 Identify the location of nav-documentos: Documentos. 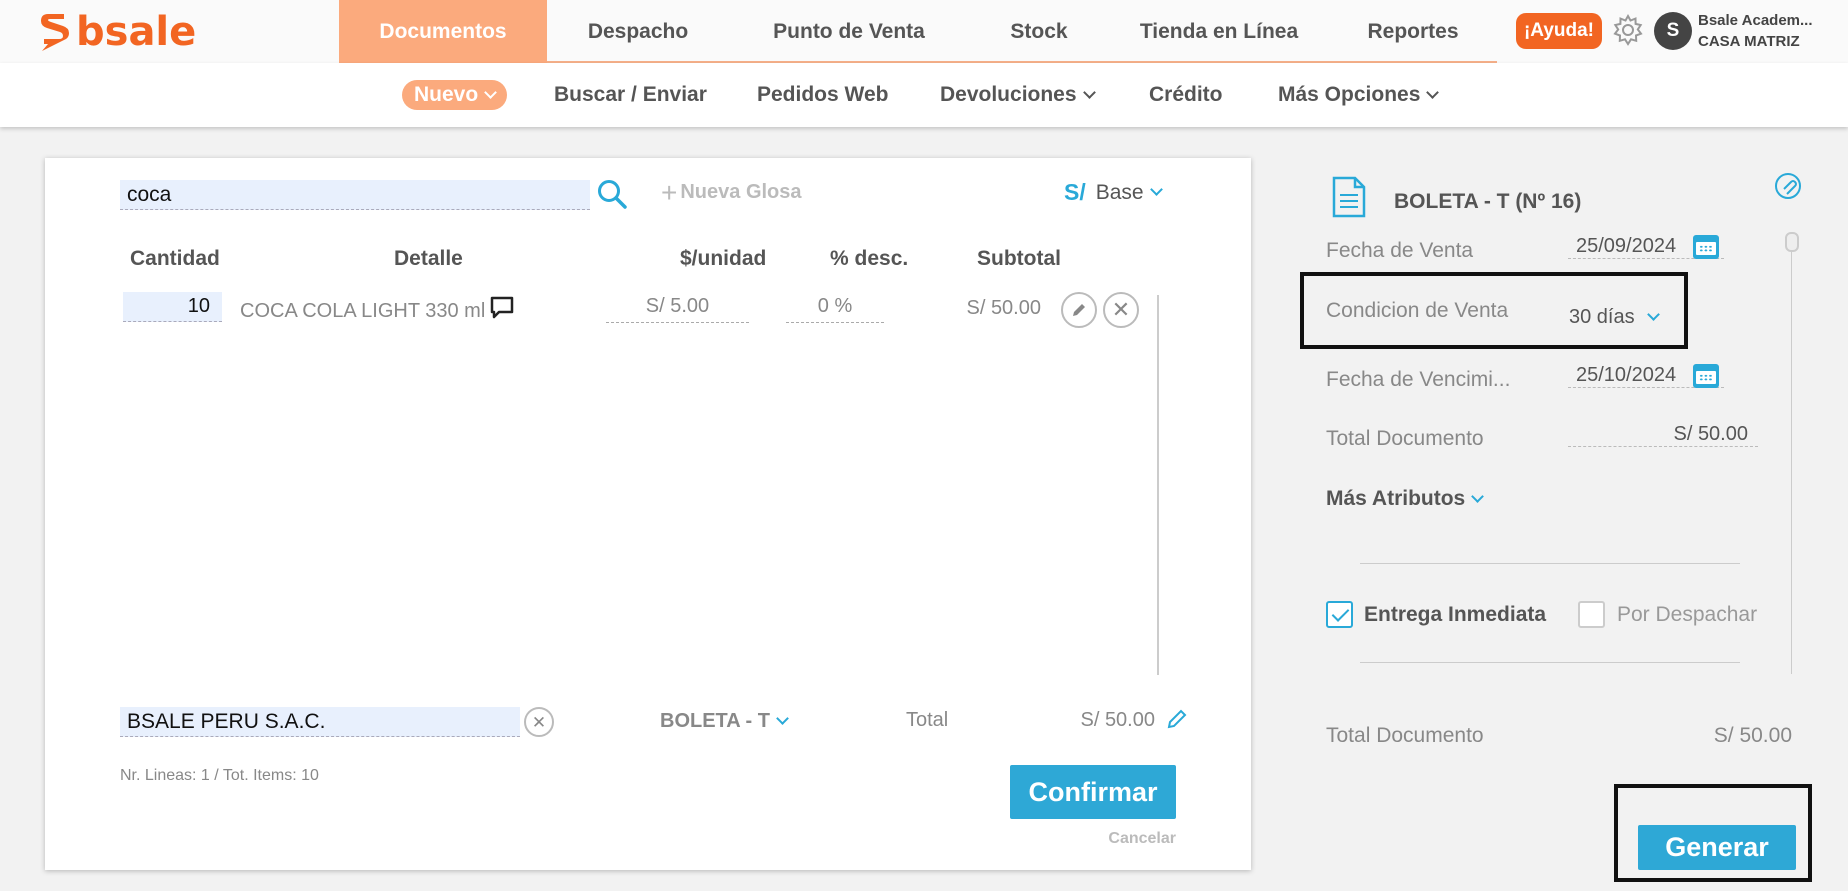
(443, 31).